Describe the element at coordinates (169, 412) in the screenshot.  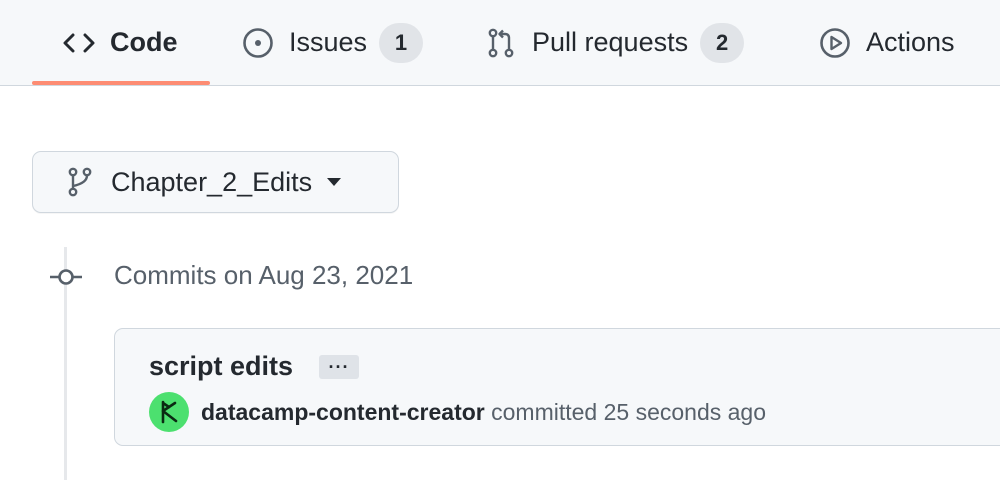
I see `author-avatar` at that location.